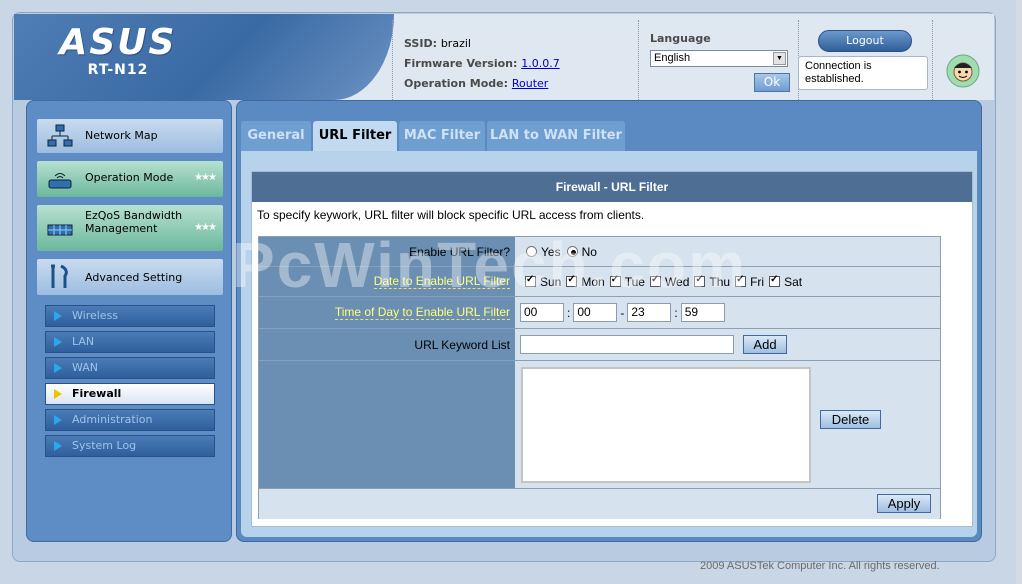  I want to click on day-fri-checkbox, so click(741, 280).